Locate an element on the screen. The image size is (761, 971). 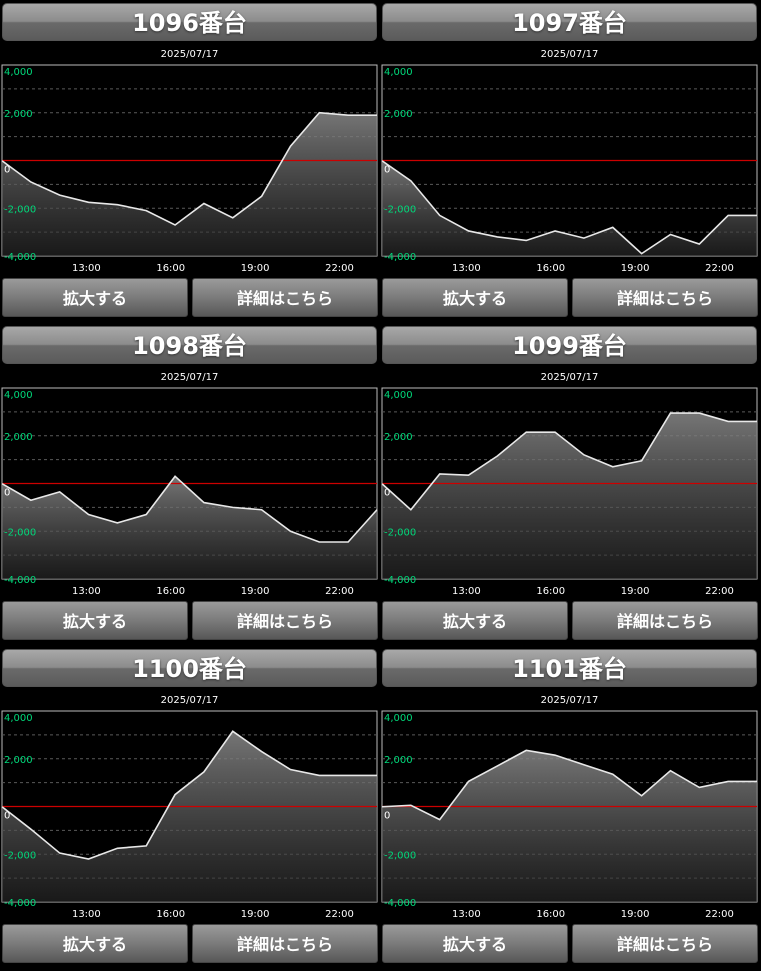
machine-title: 1096番台 is located at coordinates (189, 22).